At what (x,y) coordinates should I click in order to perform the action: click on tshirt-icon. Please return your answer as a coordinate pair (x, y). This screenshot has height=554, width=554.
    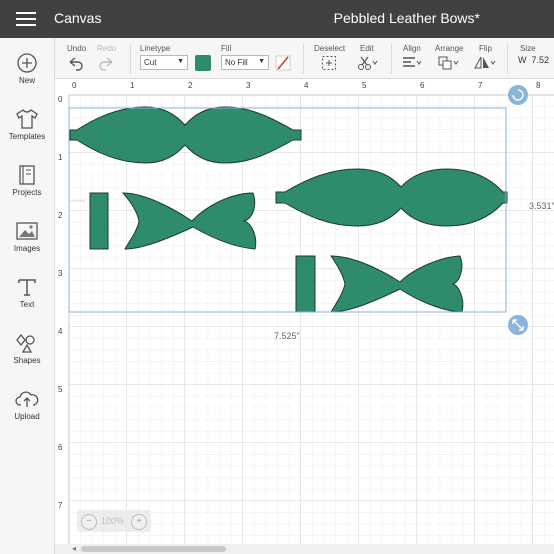
    Looking at the image, I should click on (27, 119).